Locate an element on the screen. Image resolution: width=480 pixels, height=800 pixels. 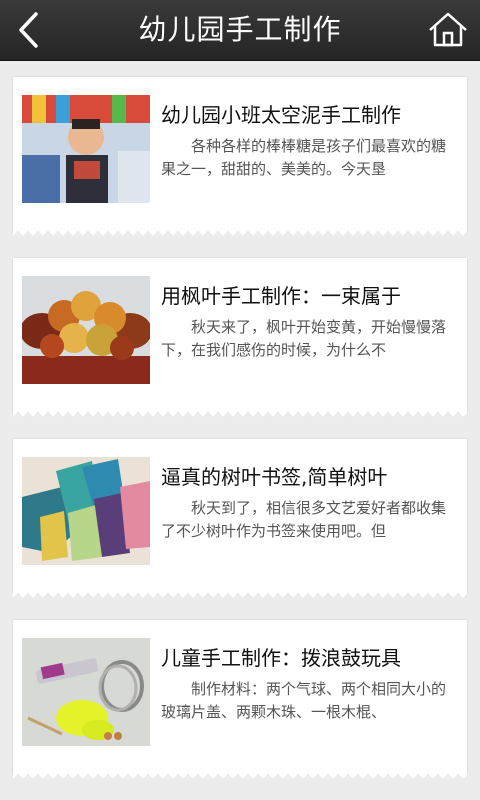
home-button is located at coordinates (448, 30).